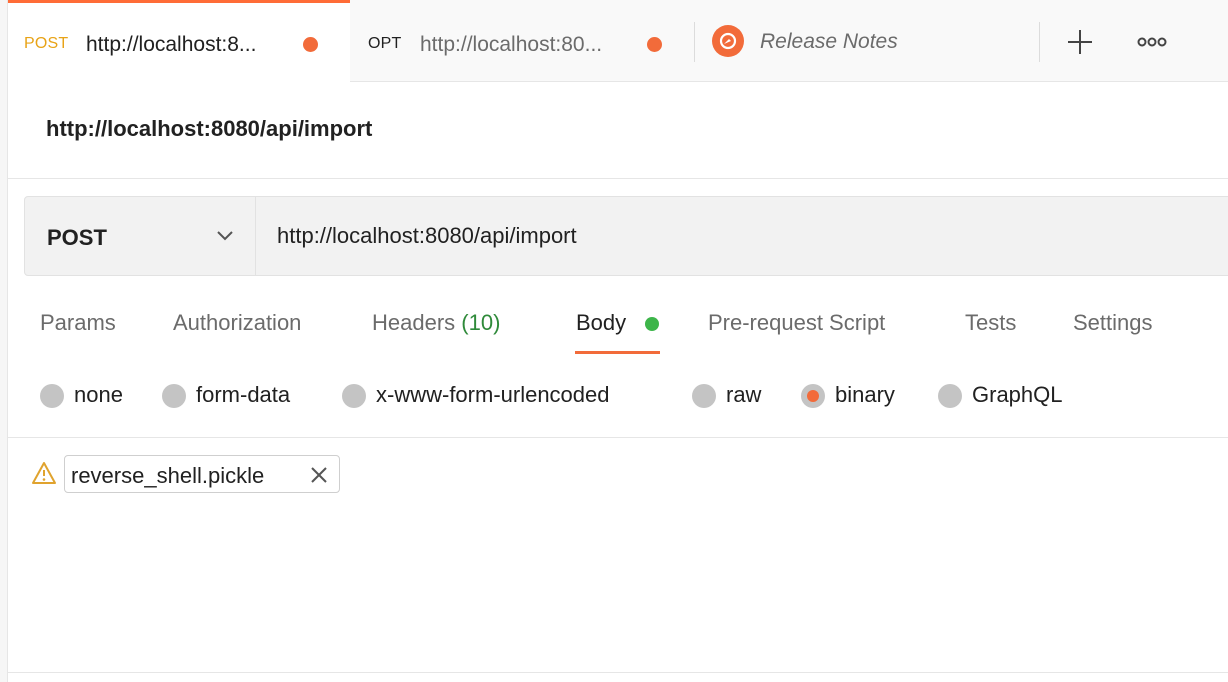 The width and height of the screenshot is (1228, 682). I want to click on chevron-down-icon, so click(225, 236).